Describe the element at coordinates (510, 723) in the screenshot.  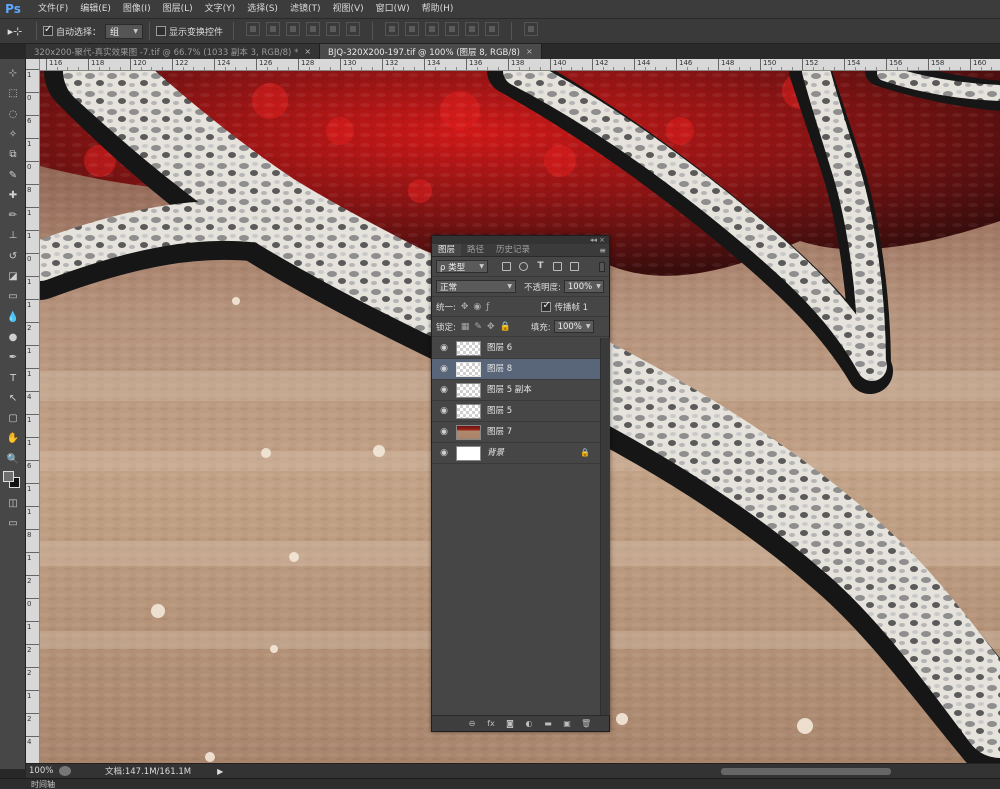
I see `add-mask-icon: ◙` at that location.